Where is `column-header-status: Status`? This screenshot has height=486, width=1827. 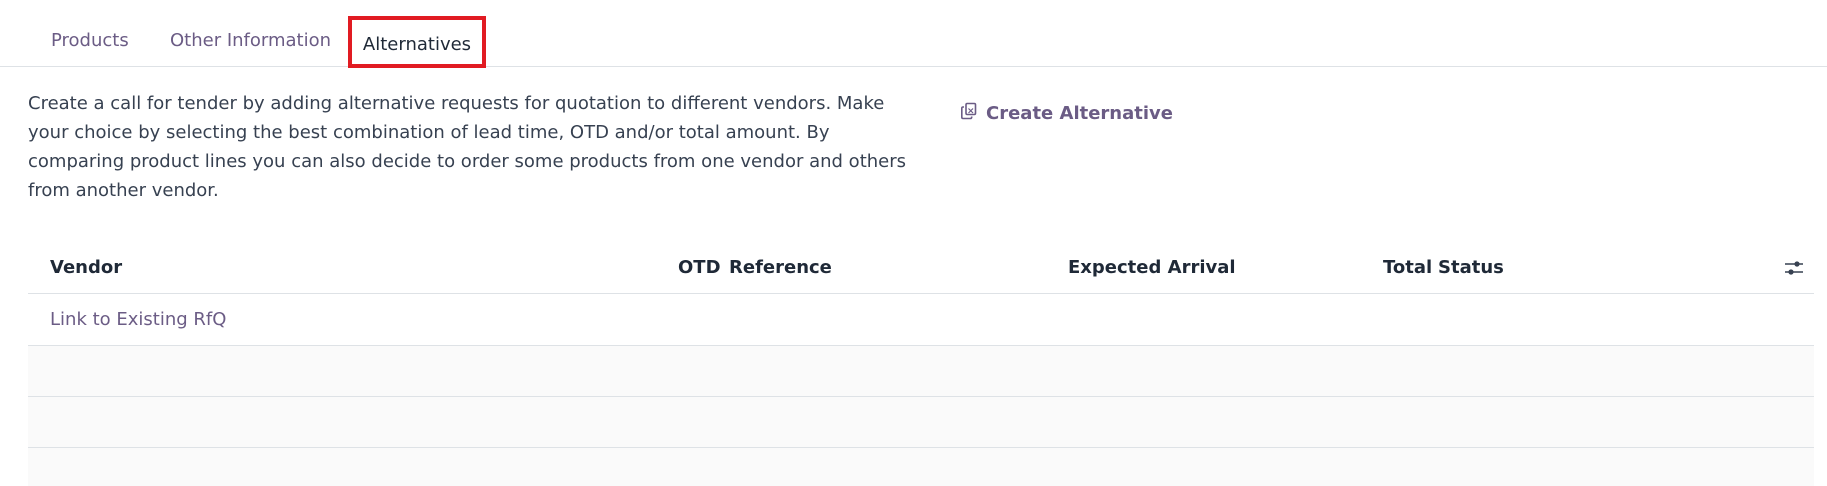
column-header-status: Status is located at coordinates (1471, 268).